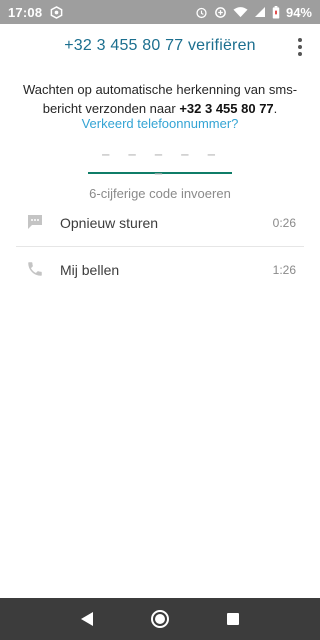 The image size is (320, 640). What do you see at coordinates (298, 12) in the screenshot?
I see `battery-percentage: 94%` at bounding box center [298, 12].